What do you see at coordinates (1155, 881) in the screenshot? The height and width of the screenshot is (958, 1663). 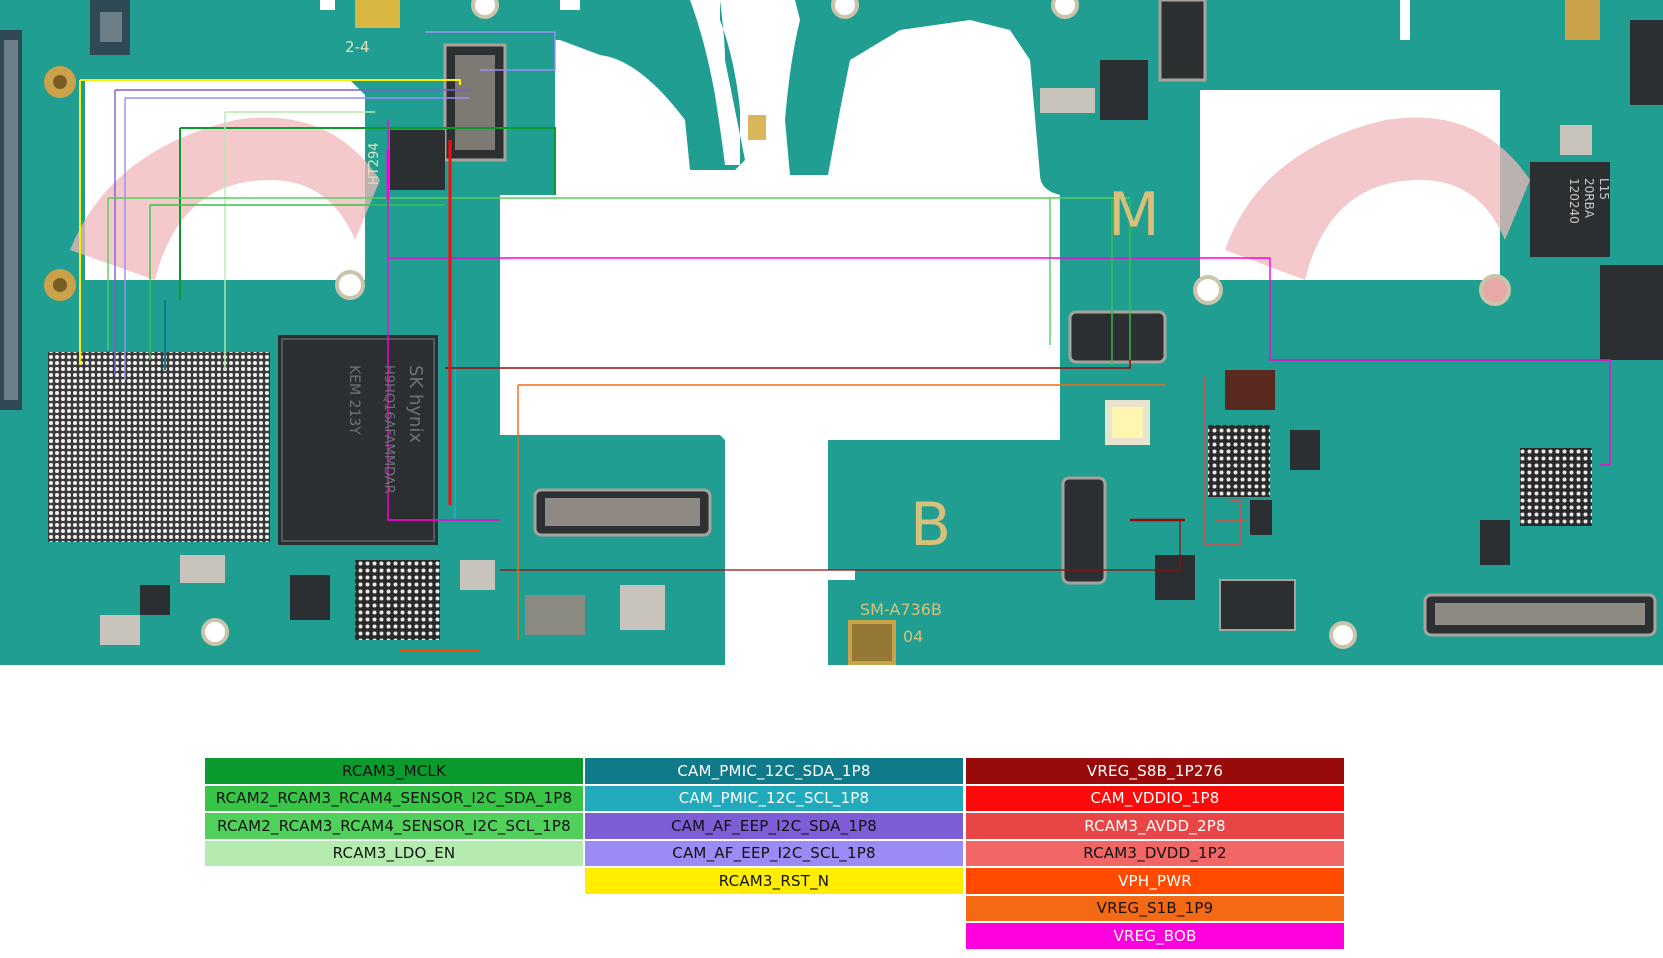 I see `legend-entry: VPH_PWR` at bounding box center [1155, 881].